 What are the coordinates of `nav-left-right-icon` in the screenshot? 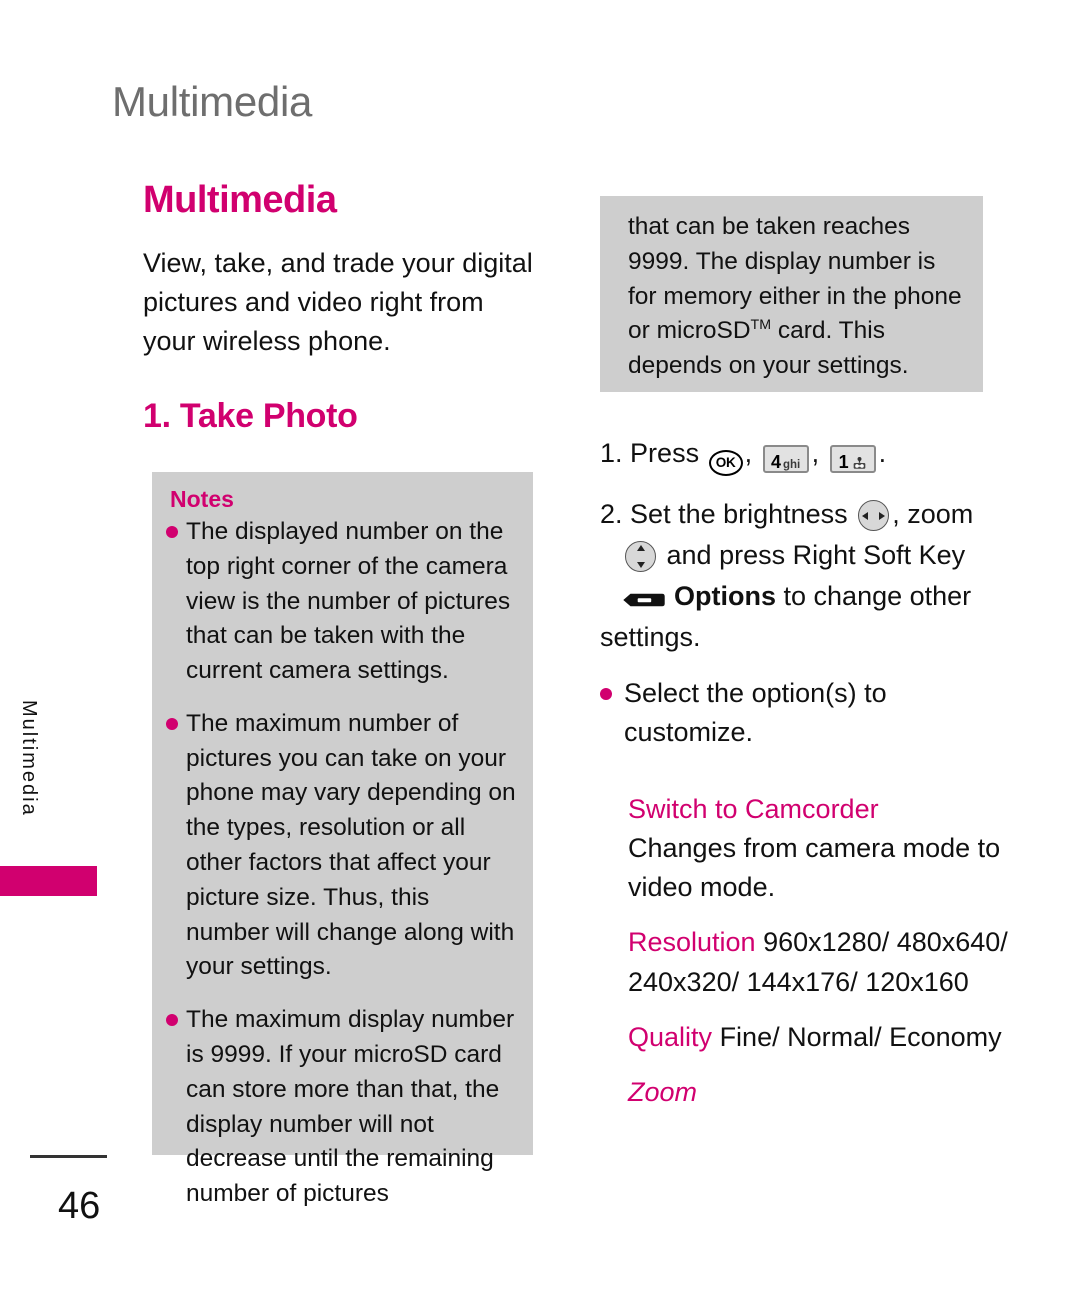 It's located at (874, 515).